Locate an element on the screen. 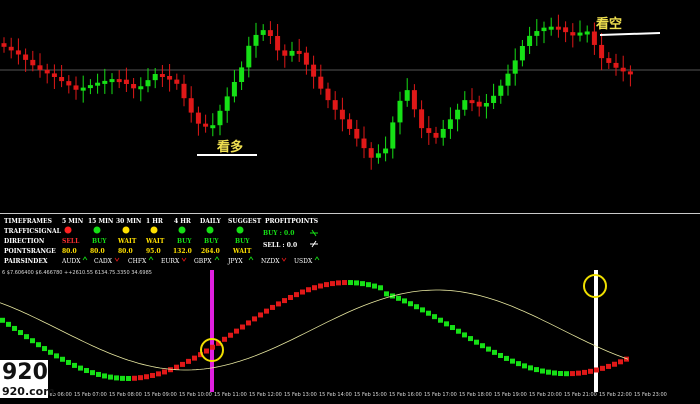 The height and width of the screenshot is (404, 700). col-header-daily: DAILY is located at coordinates (211, 221).